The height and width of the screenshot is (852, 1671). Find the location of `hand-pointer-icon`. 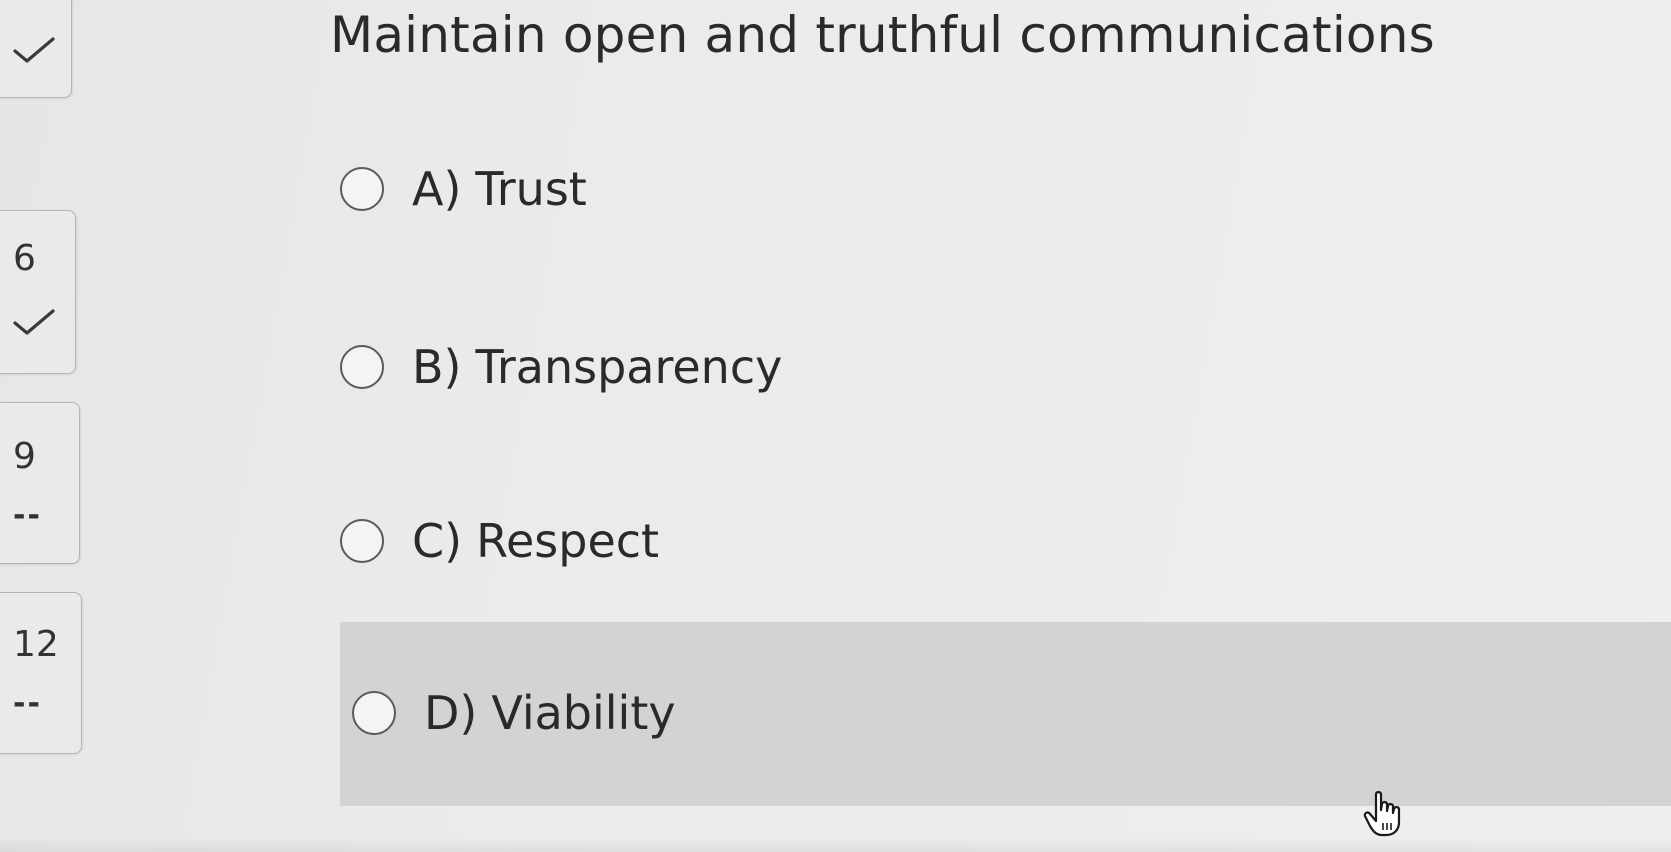

hand-pointer-icon is located at coordinates (1382, 814).